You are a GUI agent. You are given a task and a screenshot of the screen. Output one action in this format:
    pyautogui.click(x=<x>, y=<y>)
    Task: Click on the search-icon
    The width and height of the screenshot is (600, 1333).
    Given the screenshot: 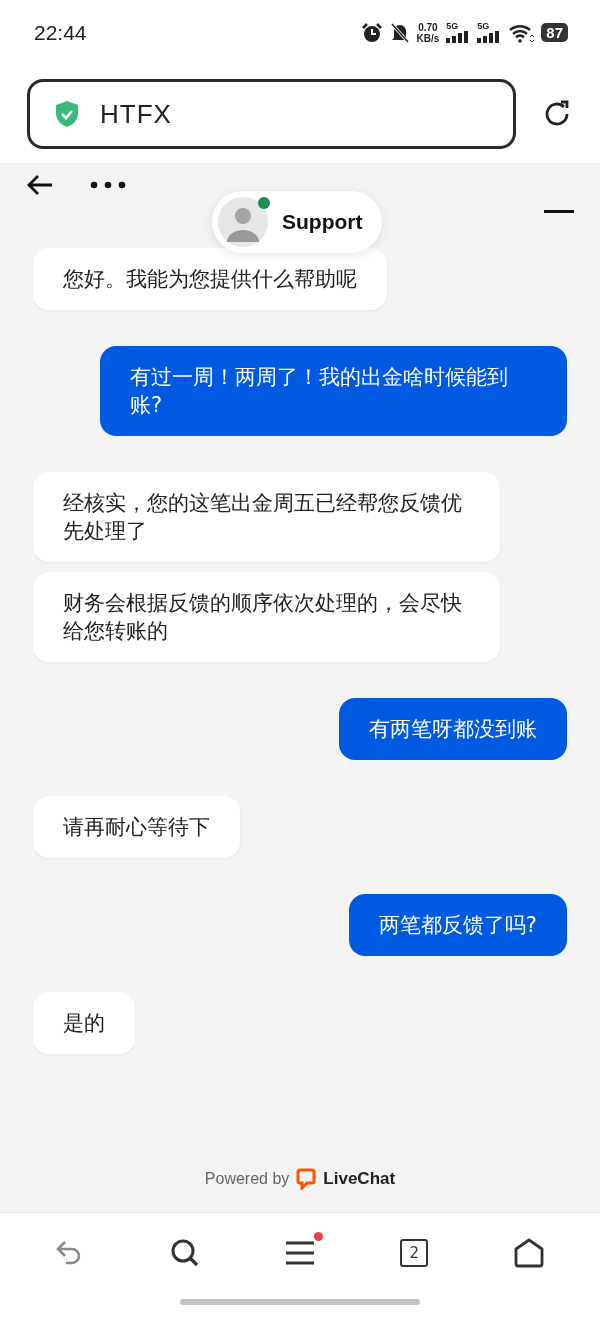 What is the action you would take?
    pyautogui.click(x=184, y=1253)
    